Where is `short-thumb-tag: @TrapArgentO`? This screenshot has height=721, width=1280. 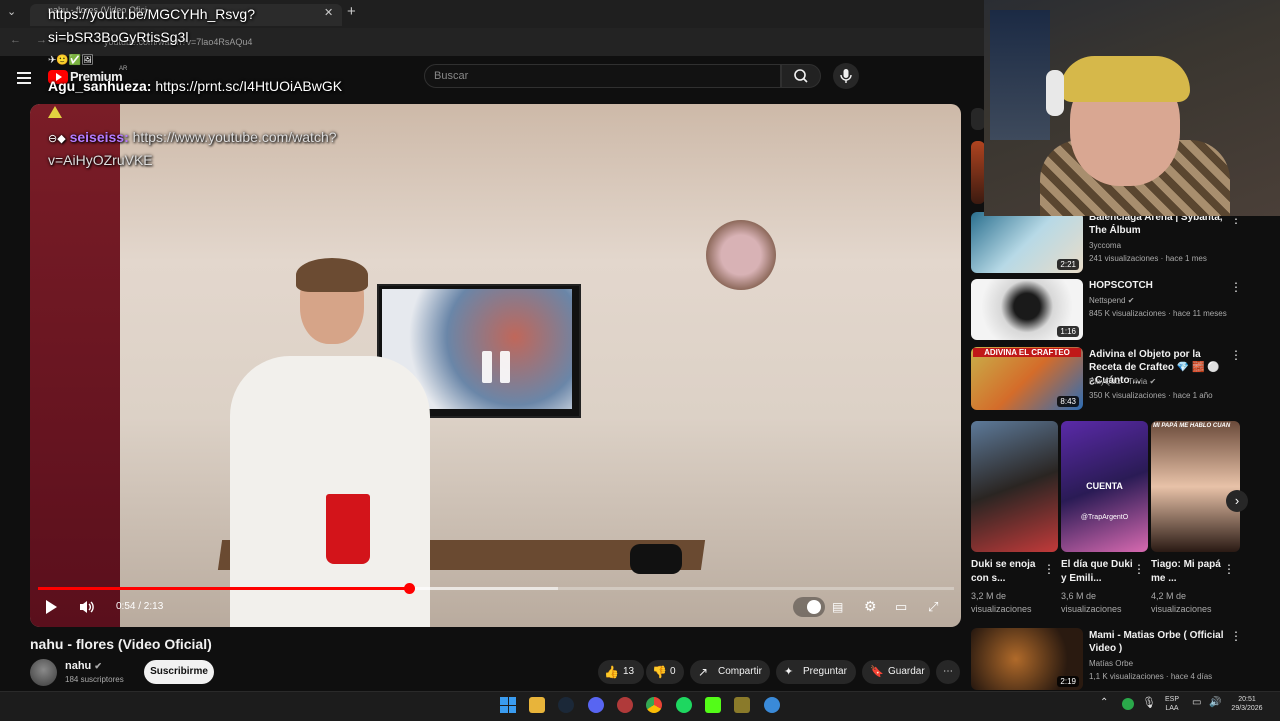 short-thumb-tag: @TrapArgentO is located at coordinates (1104, 517).